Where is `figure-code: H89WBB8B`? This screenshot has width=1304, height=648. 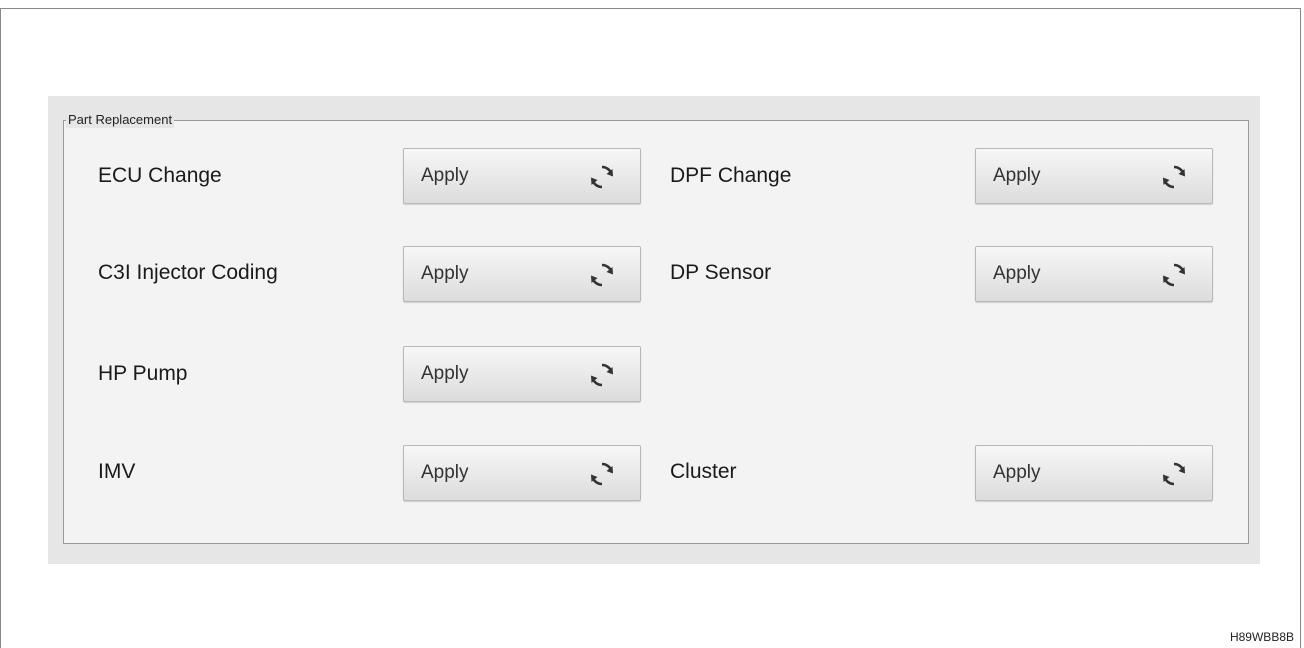
figure-code: H89WBB8B is located at coordinates (1262, 637).